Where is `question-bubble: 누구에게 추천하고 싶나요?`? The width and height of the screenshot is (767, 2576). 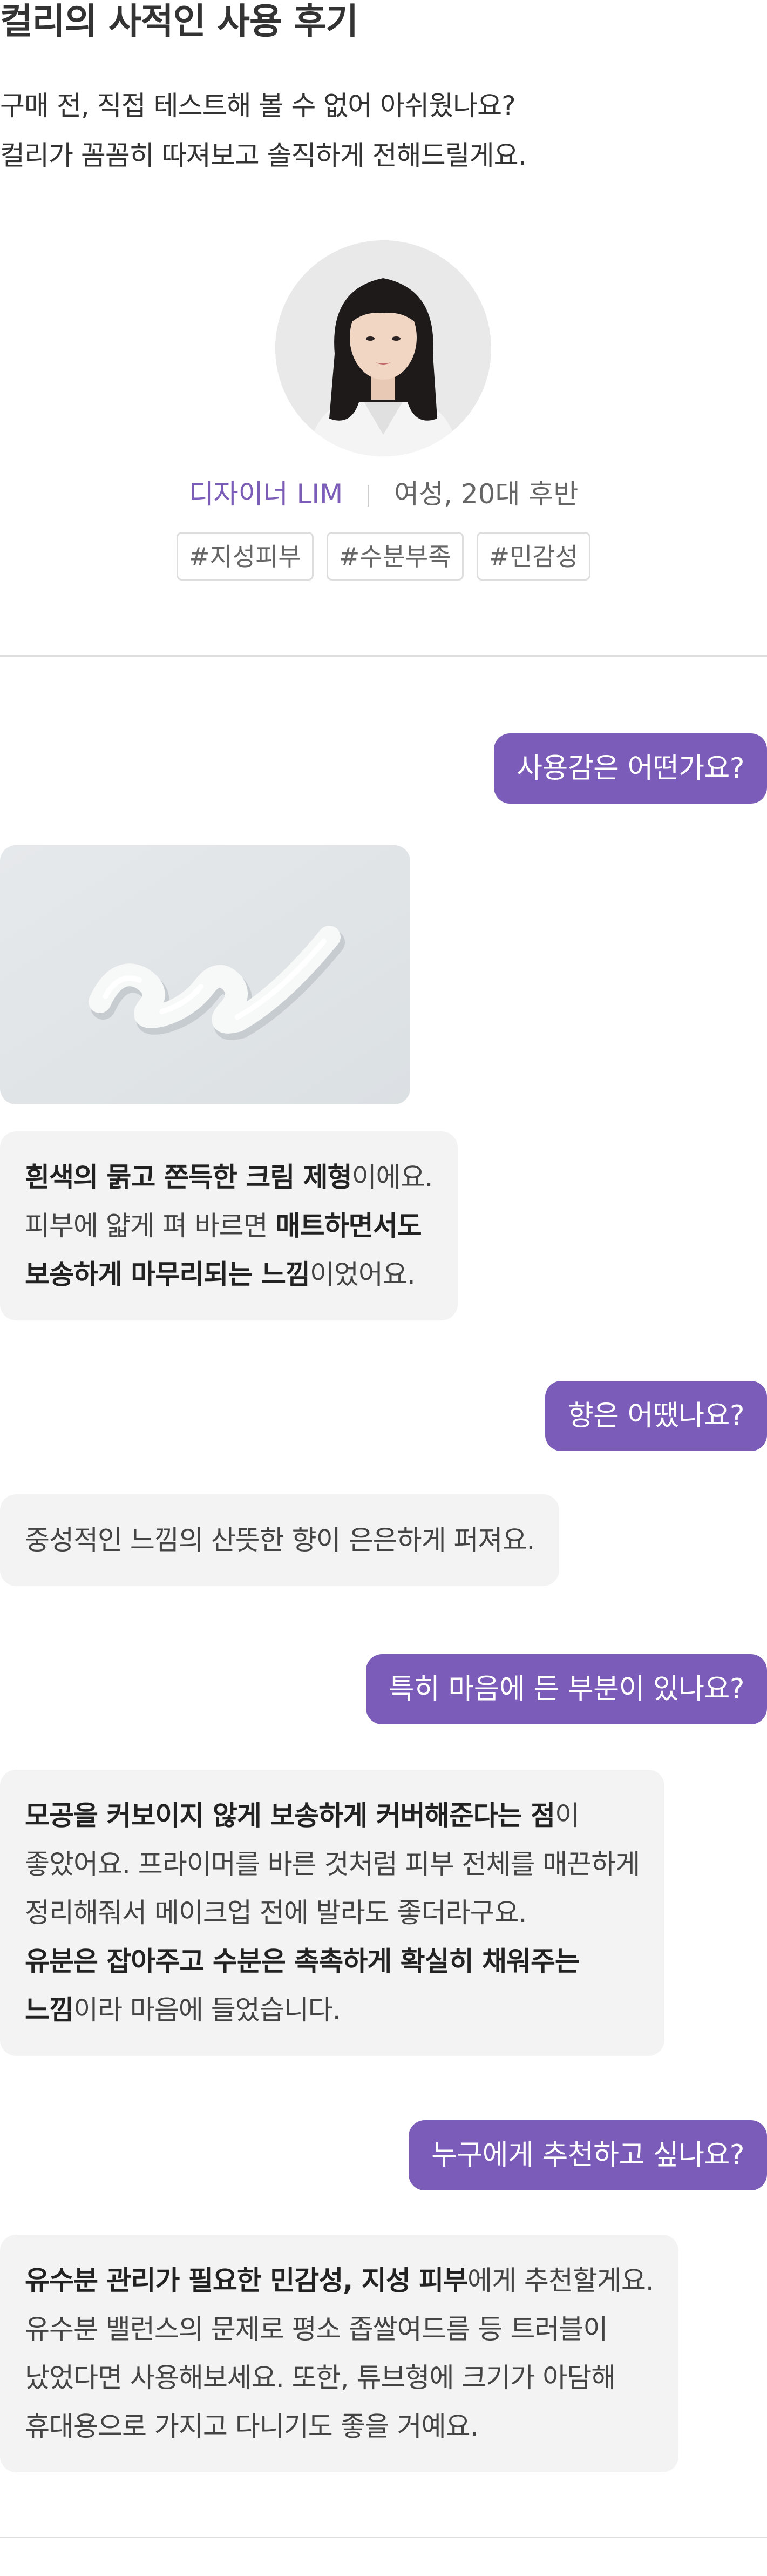
question-bubble: 누구에게 추천하고 싶나요? is located at coordinates (588, 2155).